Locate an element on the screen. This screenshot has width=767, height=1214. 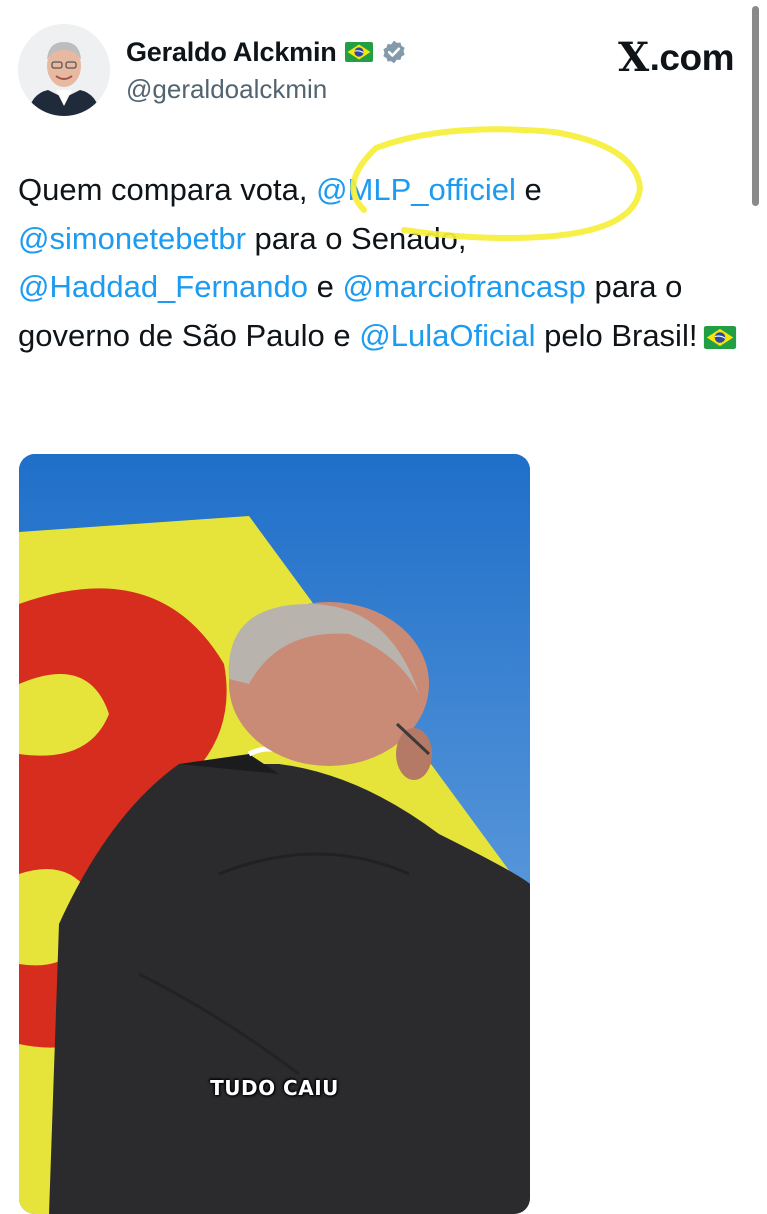
x-logo-icon: X is located at coordinates (633, 57).